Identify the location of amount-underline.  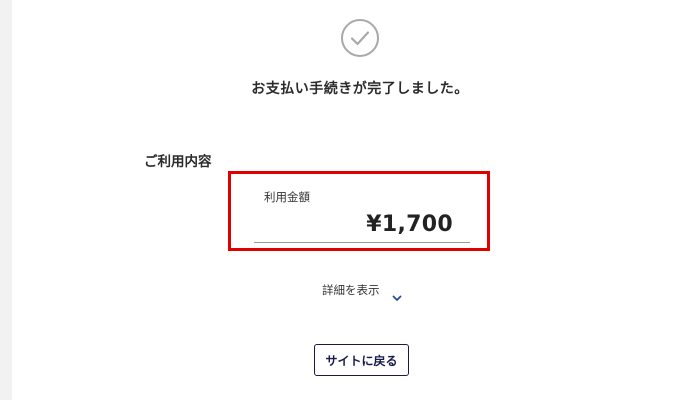
(362, 242).